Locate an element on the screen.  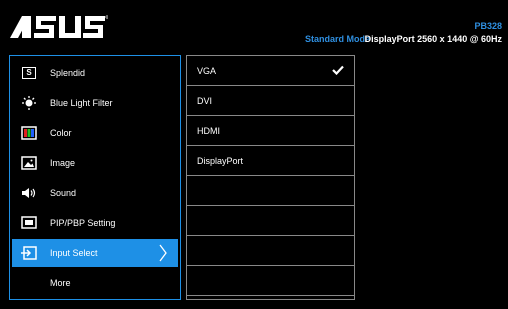
menu-item-splendid: S Splendid is located at coordinates (95, 73).